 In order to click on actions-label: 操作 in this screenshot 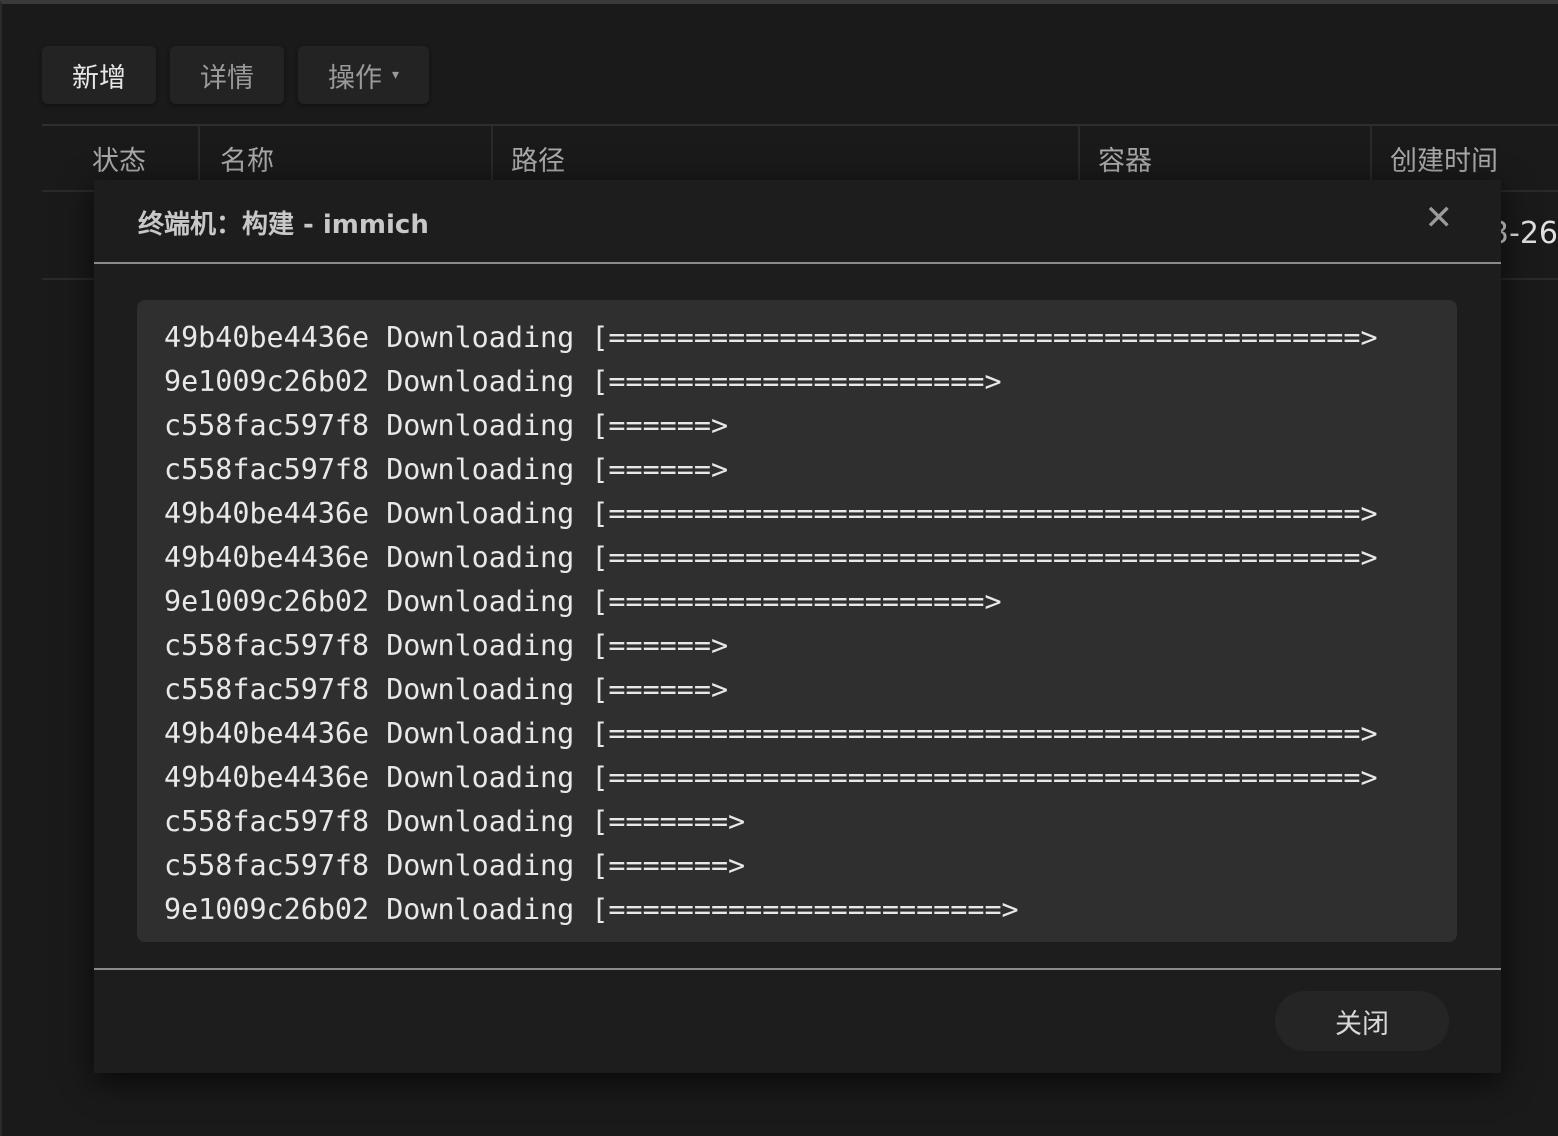, I will do `click(355, 78)`.